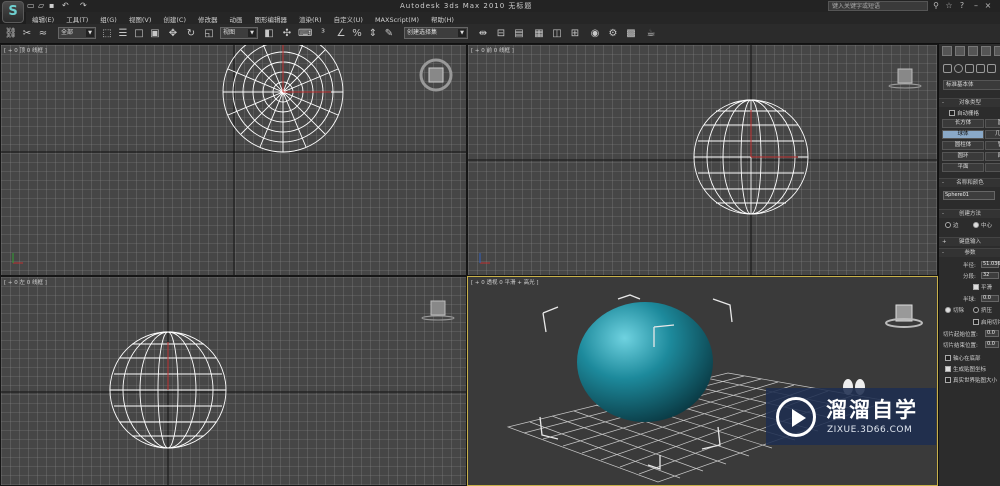 The height and width of the screenshot is (486, 1000). Describe the element at coordinates (208, 18) in the screenshot. I see `menu-modifiers: 修改器` at that location.